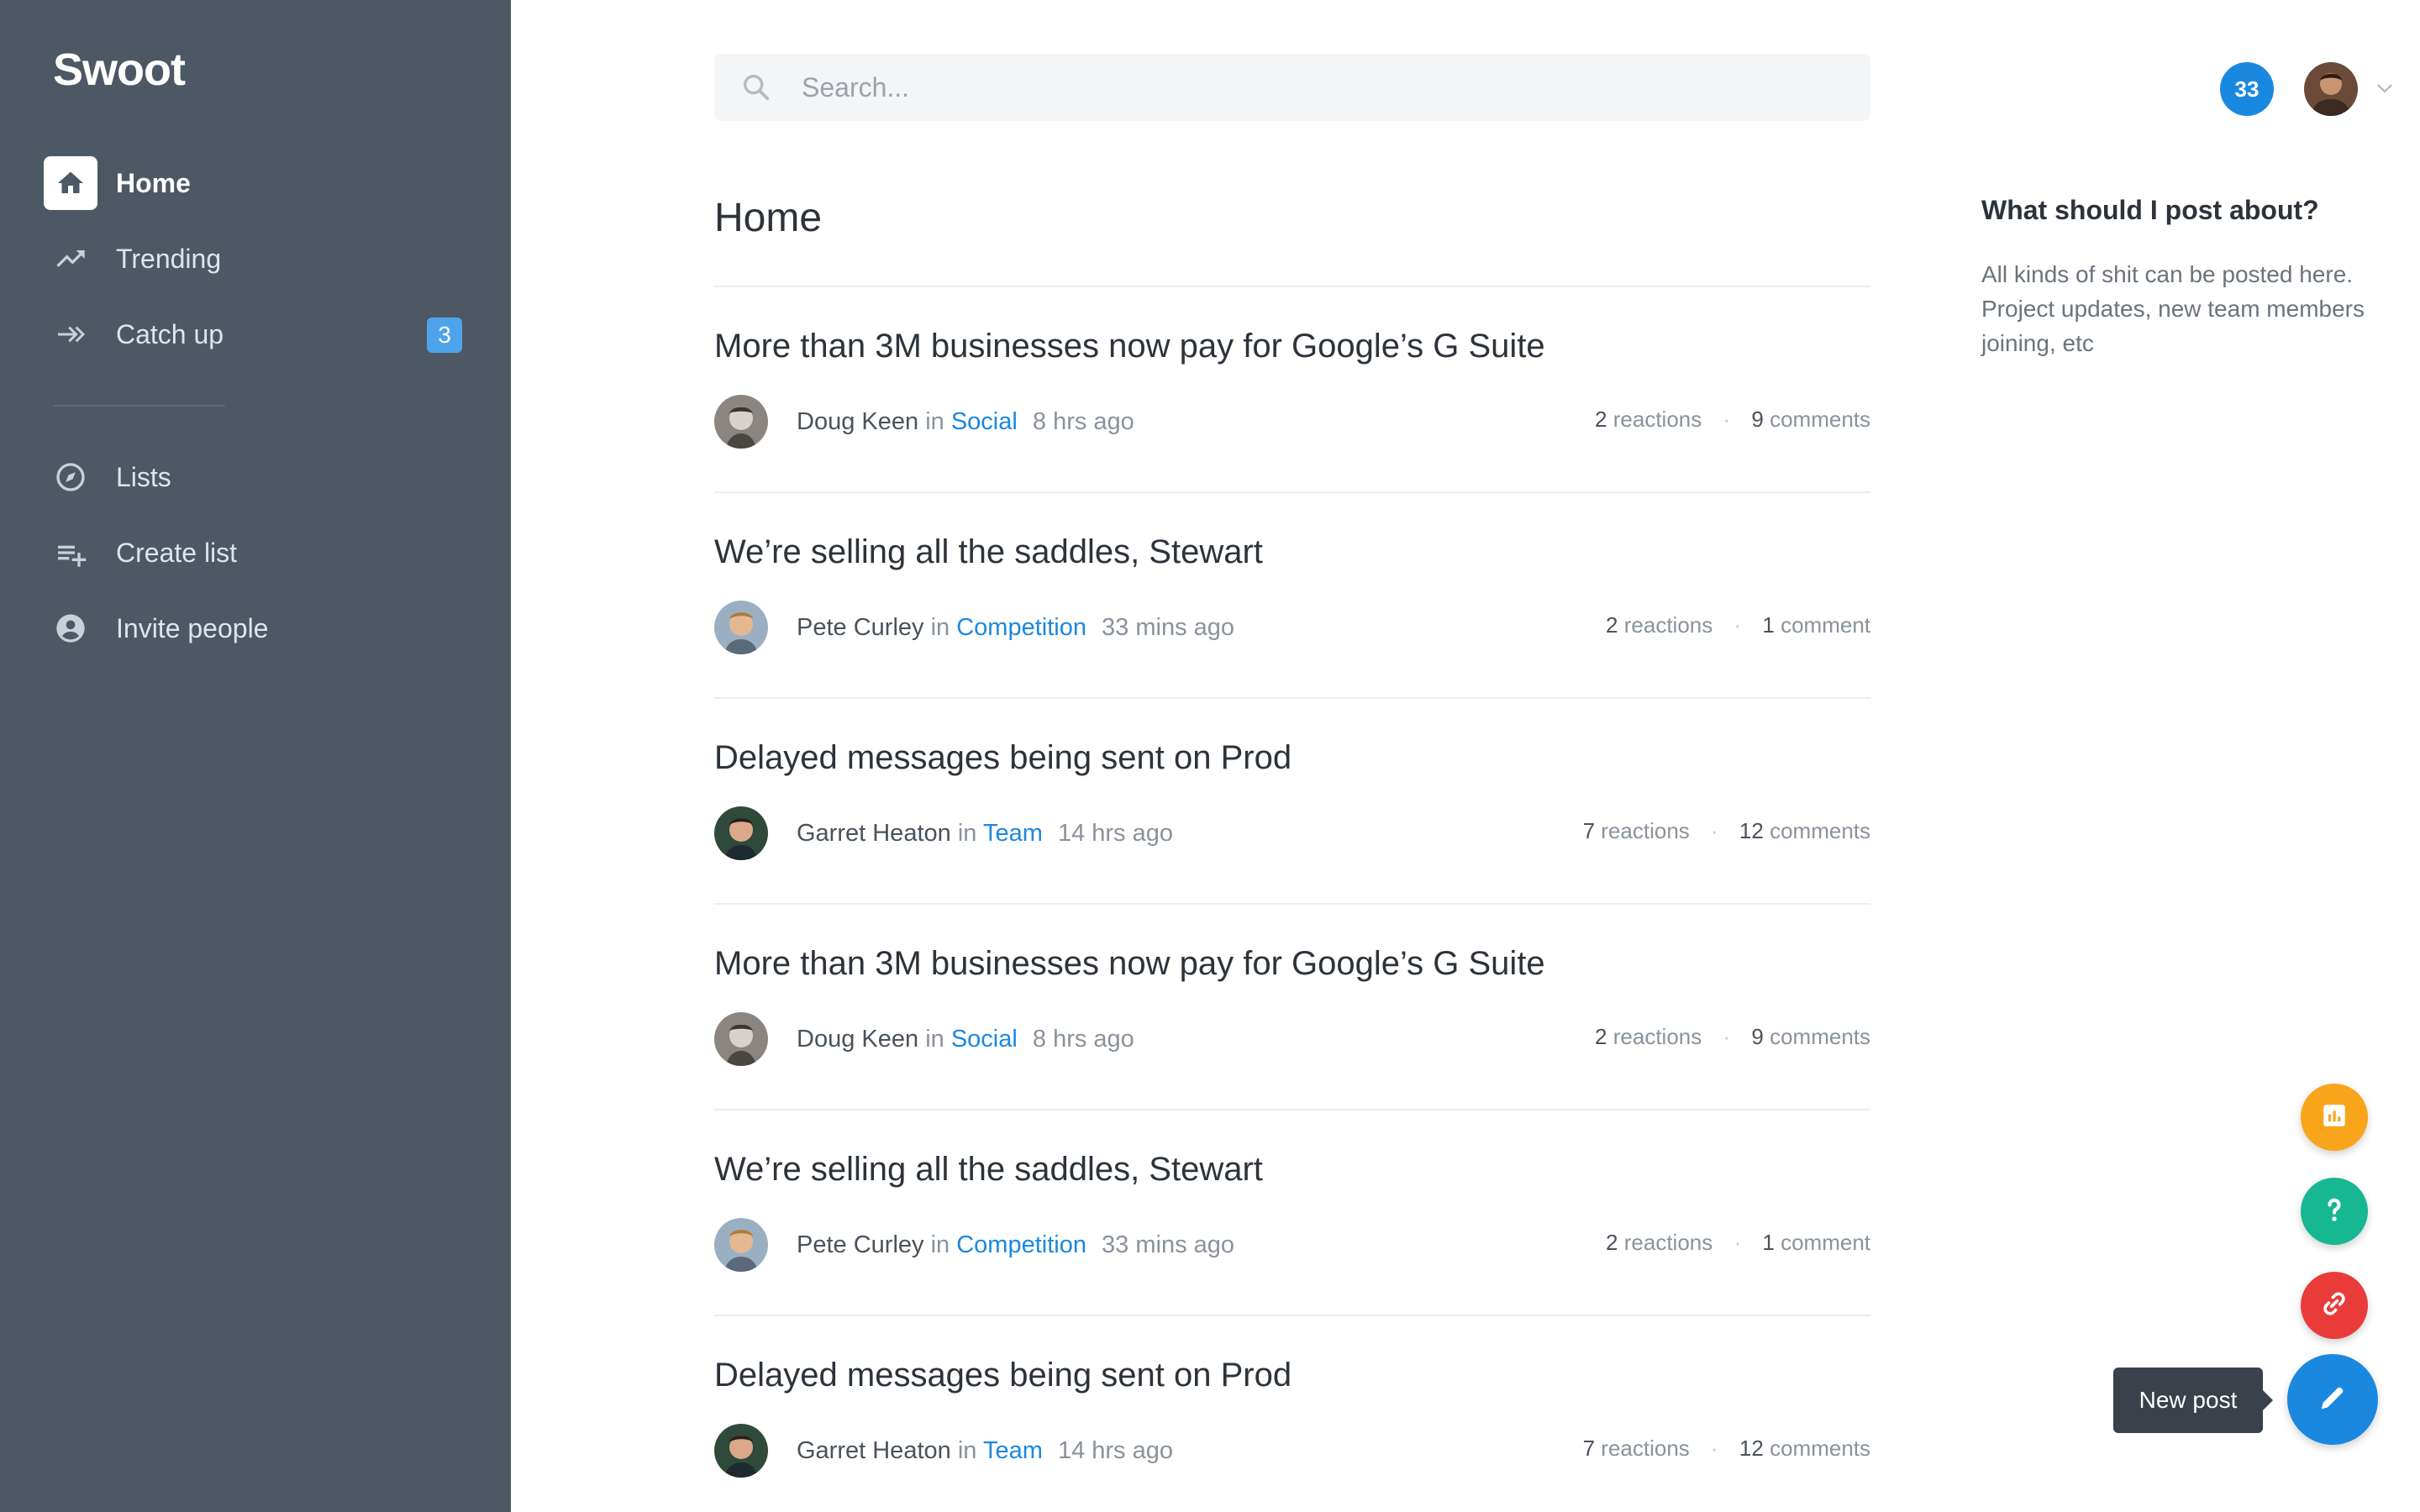  Describe the element at coordinates (258, 183) in the screenshot. I see `sidebar-item-home: Home` at that location.